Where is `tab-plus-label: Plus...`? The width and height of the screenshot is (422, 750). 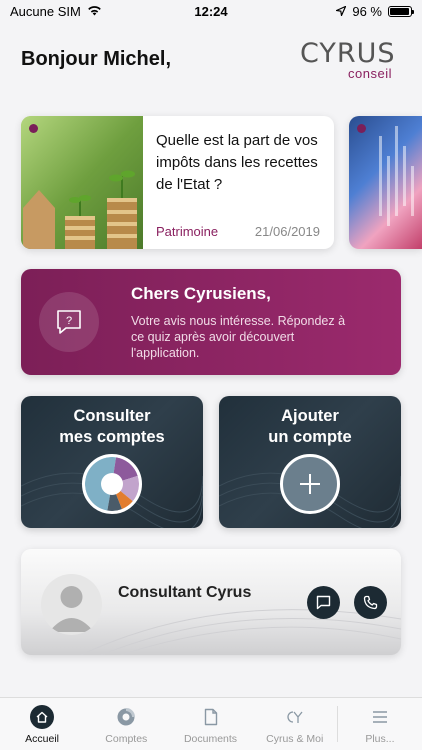 tab-plus-label: Plus... is located at coordinates (380, 739).